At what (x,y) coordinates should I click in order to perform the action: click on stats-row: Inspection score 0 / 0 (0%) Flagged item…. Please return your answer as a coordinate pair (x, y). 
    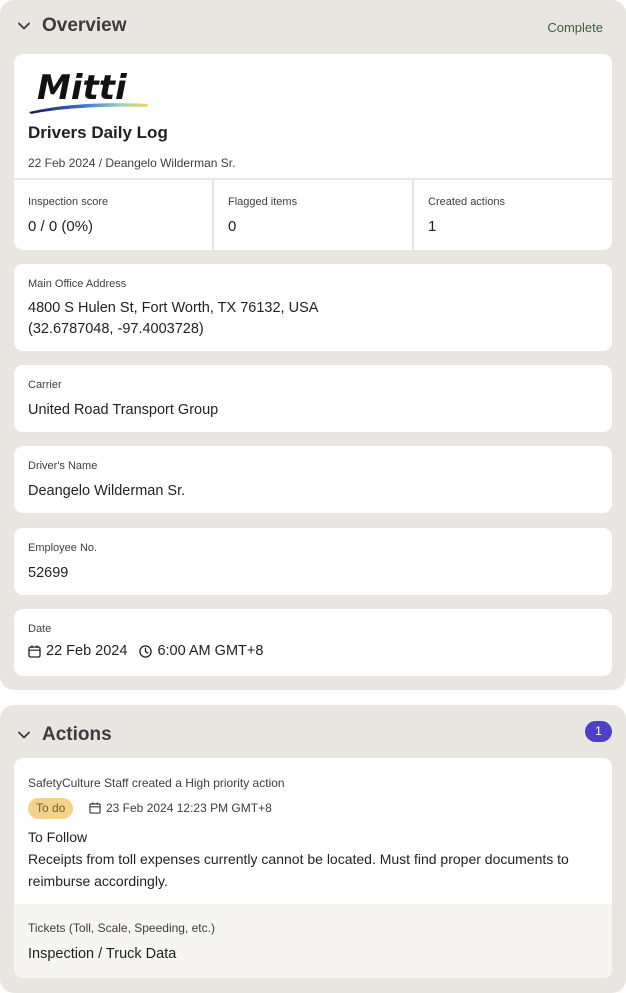
    Looking at the image, I should click on (313, 214).